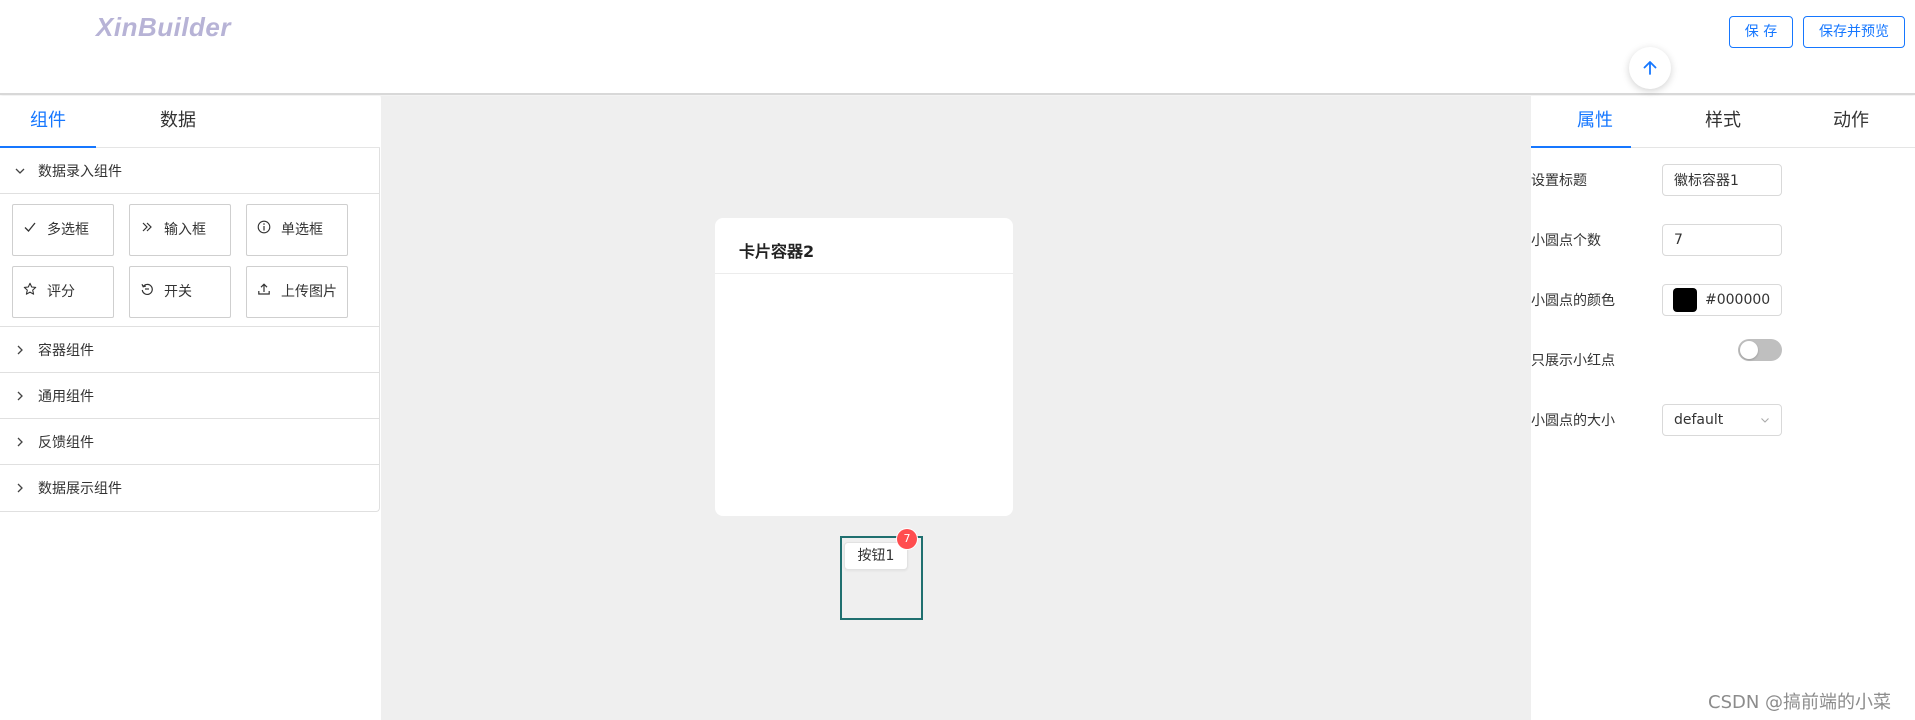 The height and width of the screenshot is (720, 1915). I want to click on watermark: CSDN @搞前端的小菜, so click(1800, 702).